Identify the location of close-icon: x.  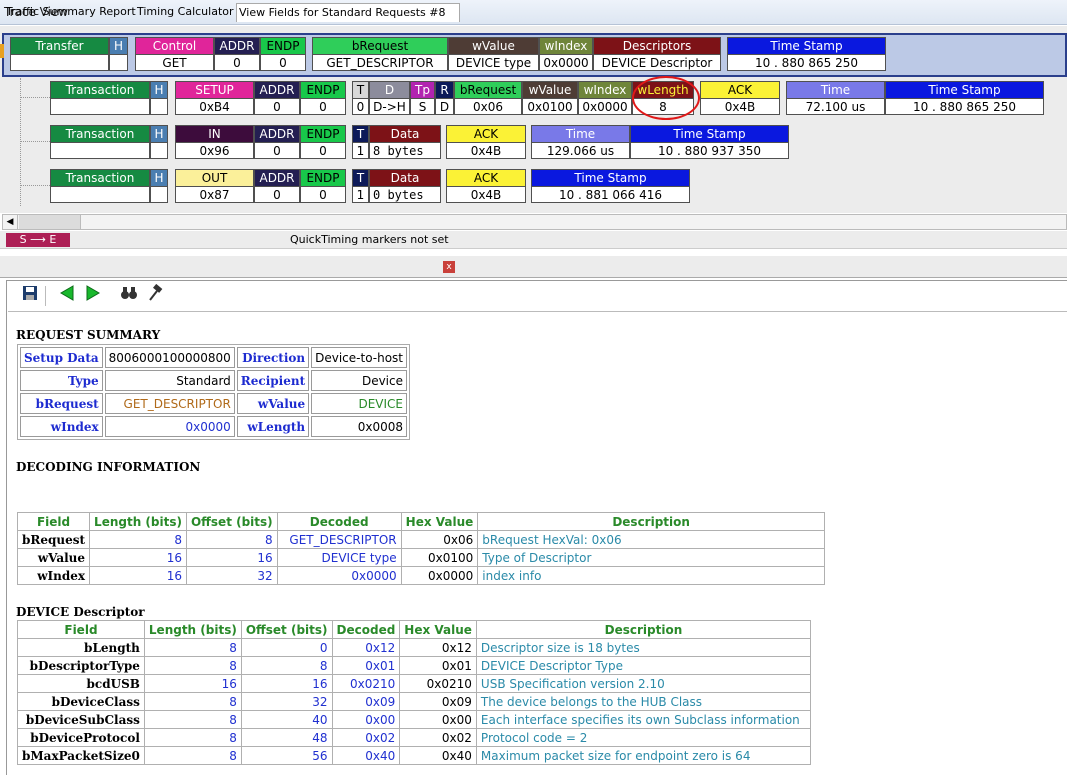
(449, 267).